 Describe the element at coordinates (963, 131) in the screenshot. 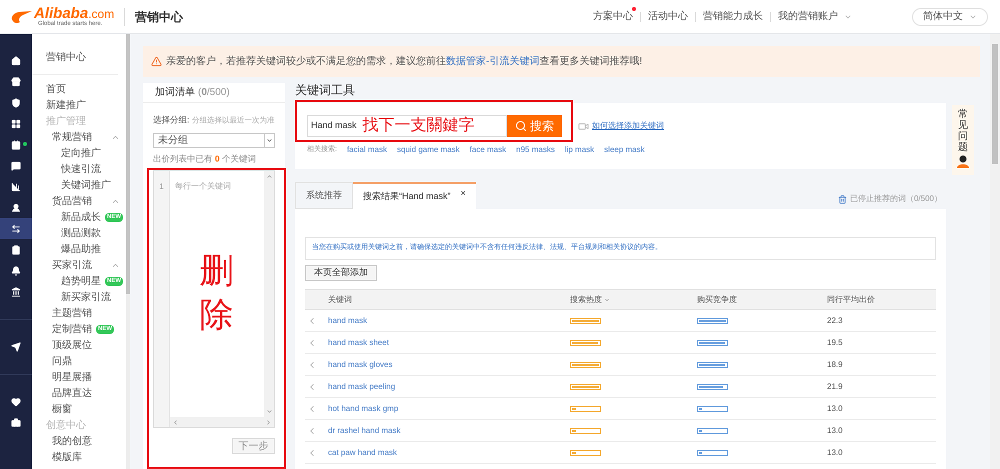

I see `help-widget-text: 常见问题` at that location.